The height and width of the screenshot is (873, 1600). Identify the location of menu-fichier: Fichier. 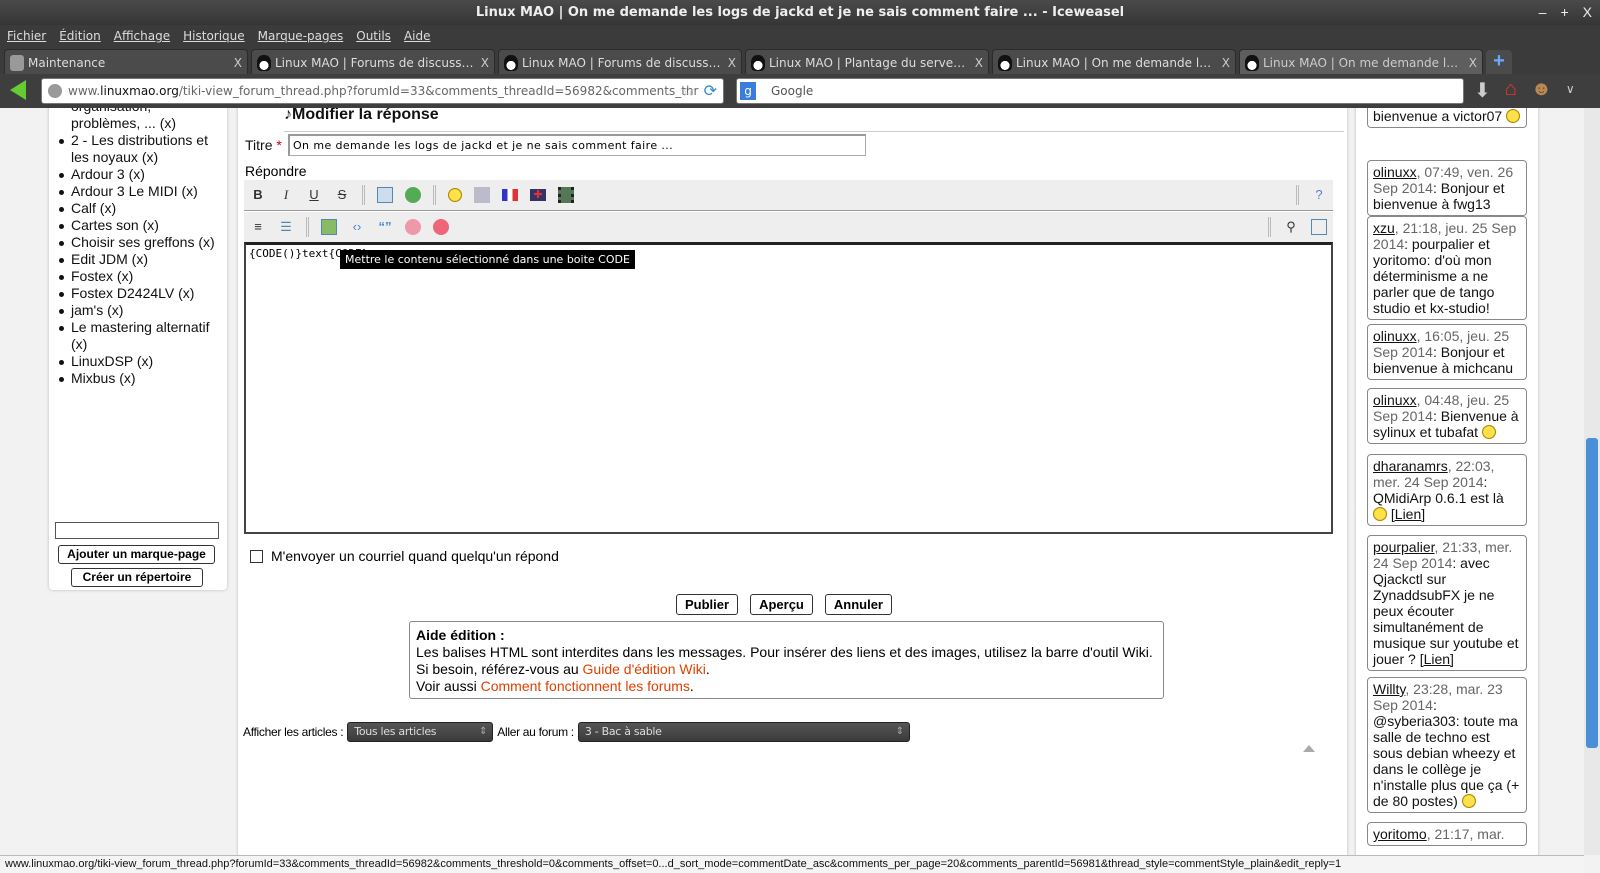
(26, 36).